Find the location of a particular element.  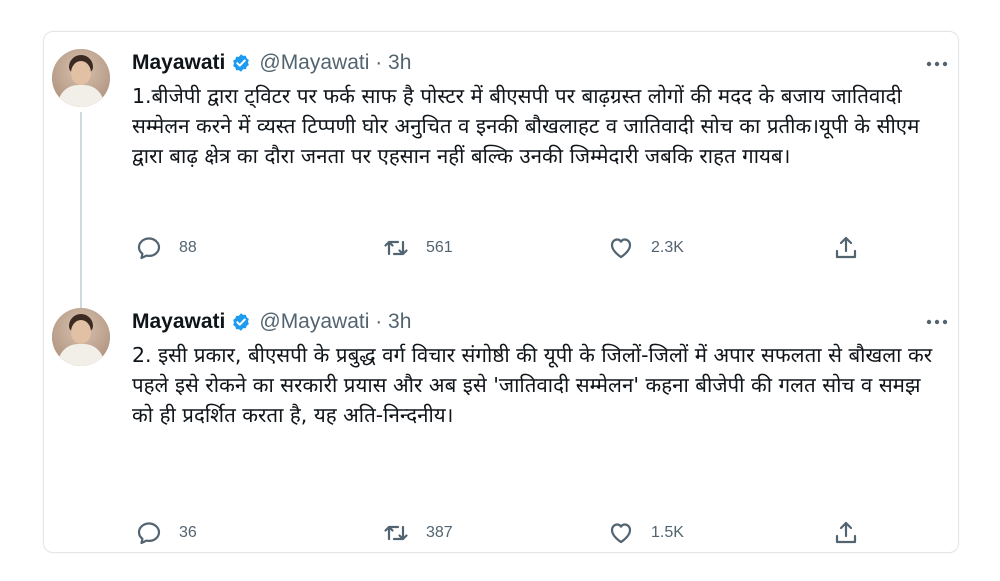

reply-count: 36 is located at coordinates (188, 532).